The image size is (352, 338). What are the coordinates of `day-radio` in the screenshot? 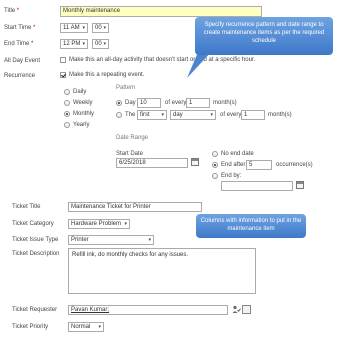 It's located at (119, 103).